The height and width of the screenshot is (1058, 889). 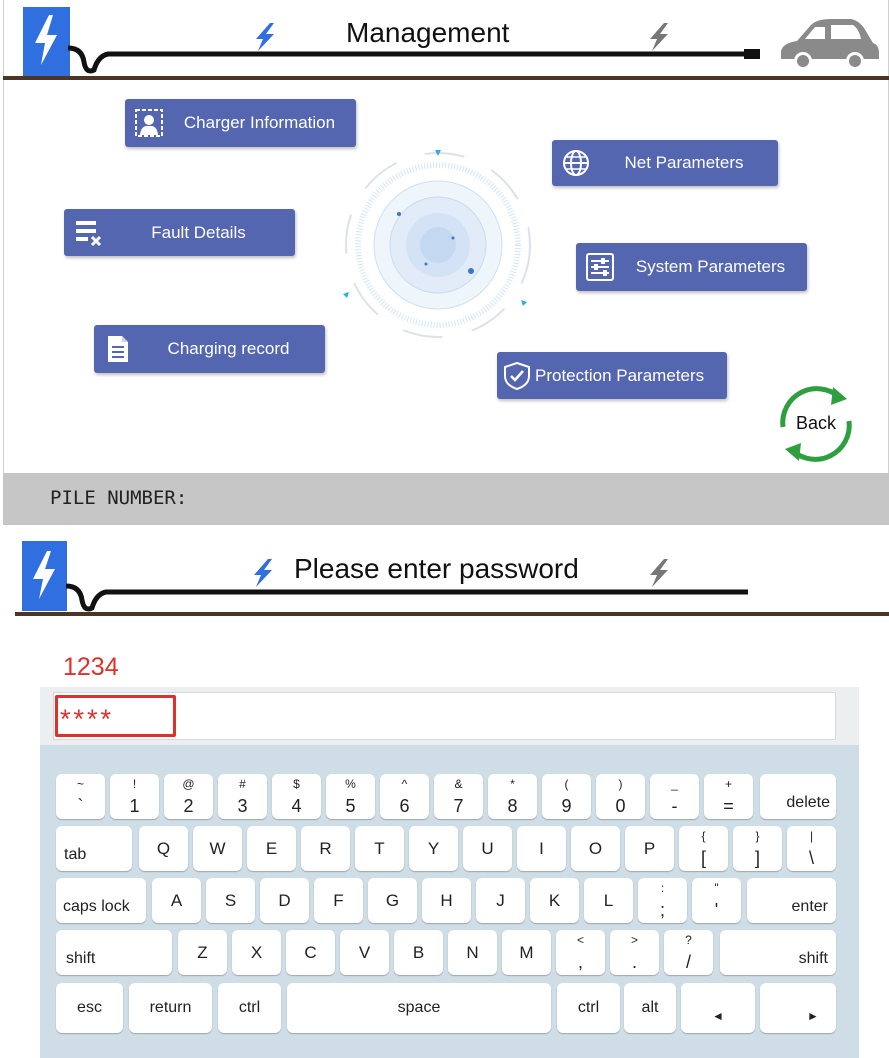 What do you see at coordinates (791, 900) in the screenshot?
I see `key-enter: enter` at bounding box center [791, 900].